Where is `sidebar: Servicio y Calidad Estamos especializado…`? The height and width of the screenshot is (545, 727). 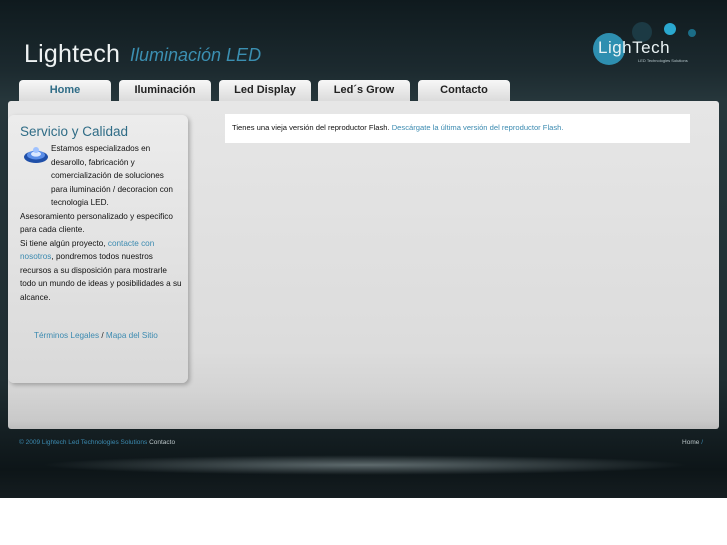
sidebar: Servicio y Calidad Estamos especializado… is located at coordinates (98, 249).